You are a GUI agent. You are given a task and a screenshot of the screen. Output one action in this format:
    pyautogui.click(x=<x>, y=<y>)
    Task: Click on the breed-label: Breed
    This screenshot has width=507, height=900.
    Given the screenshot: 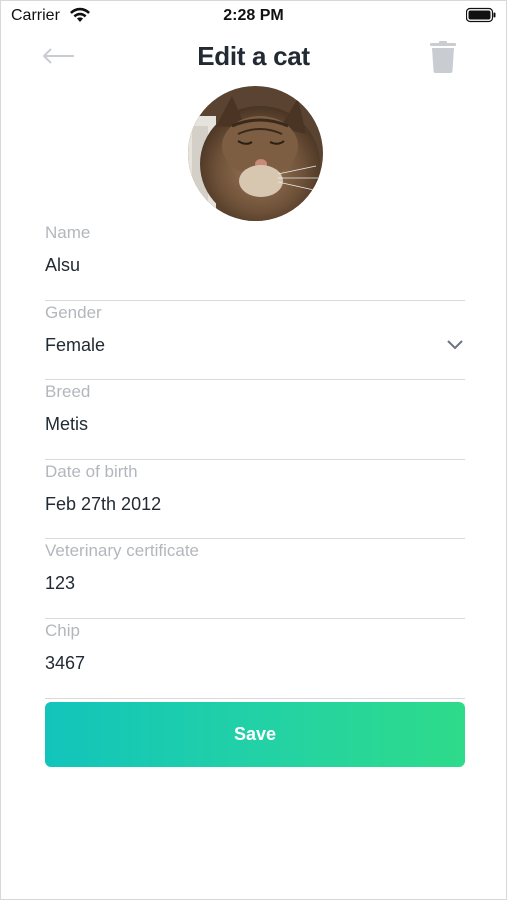 What is the action you would take?
    pyautogui.click(x=68, y=392)
    